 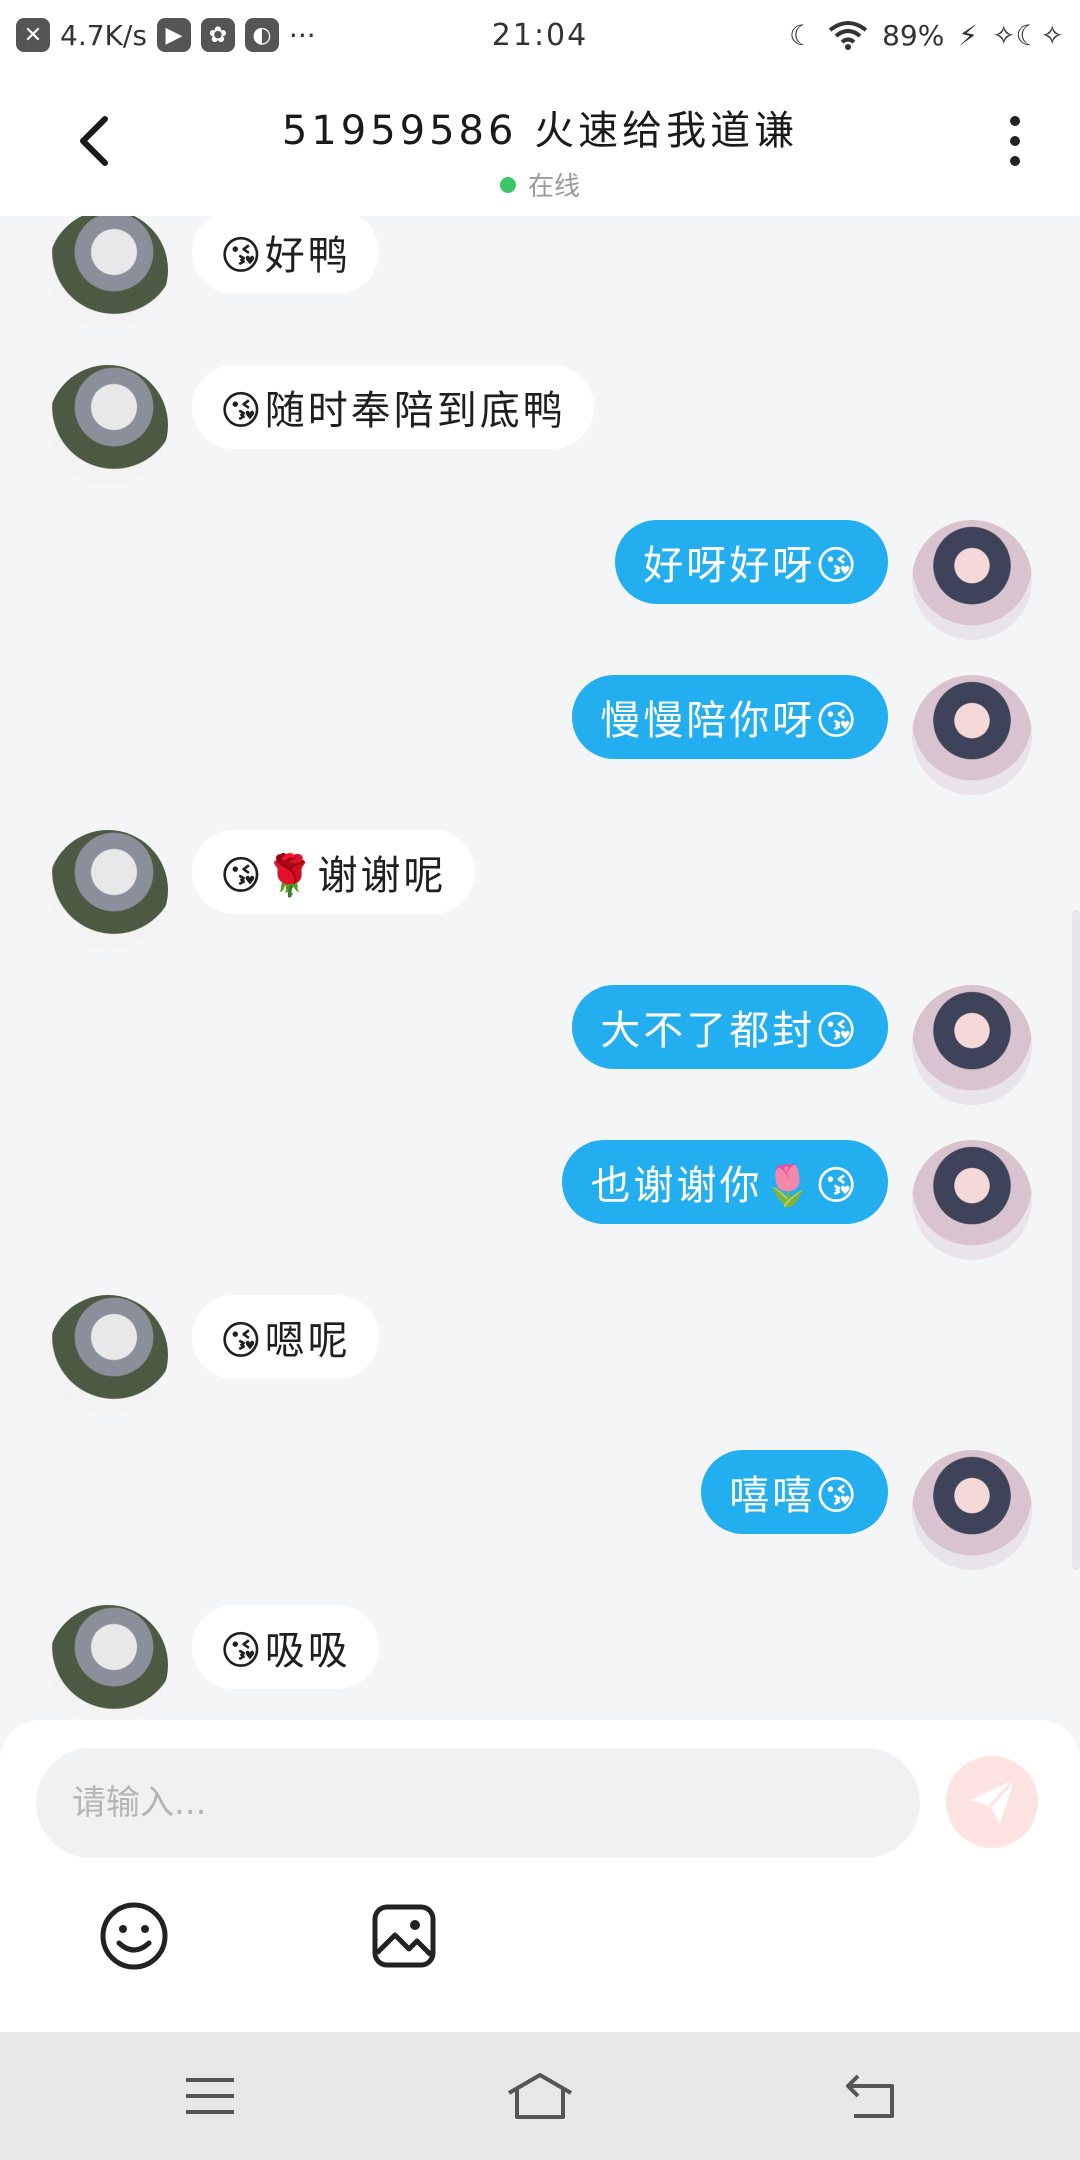 I want to click on message-row: 慢慢陪你呀😘, so click(x=540, y=740).